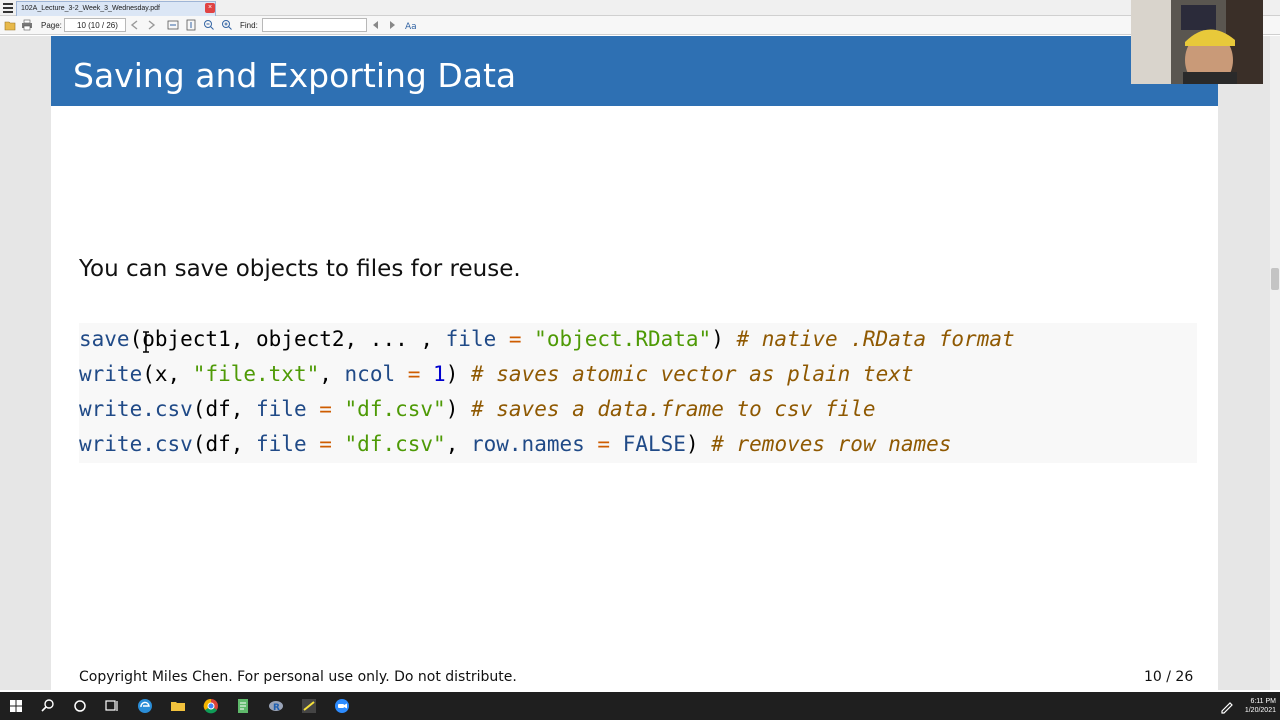 Image resolution: width=1280 pixels, height=720 pixels. I want to click on find-previous-icon, so click(376, 25).